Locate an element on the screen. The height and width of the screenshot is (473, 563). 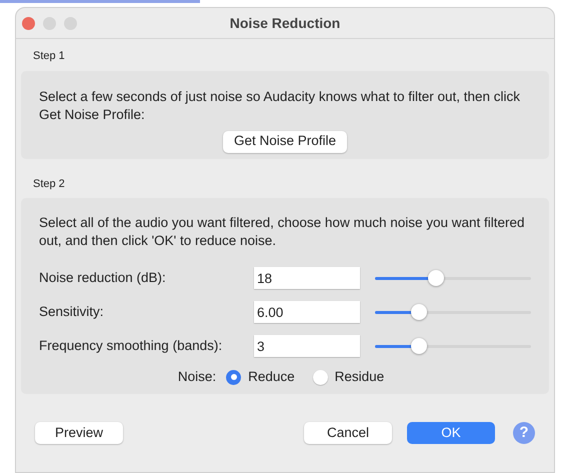
setting-label: Frequency smoothing (bands): is located at coordinates (131, 345).